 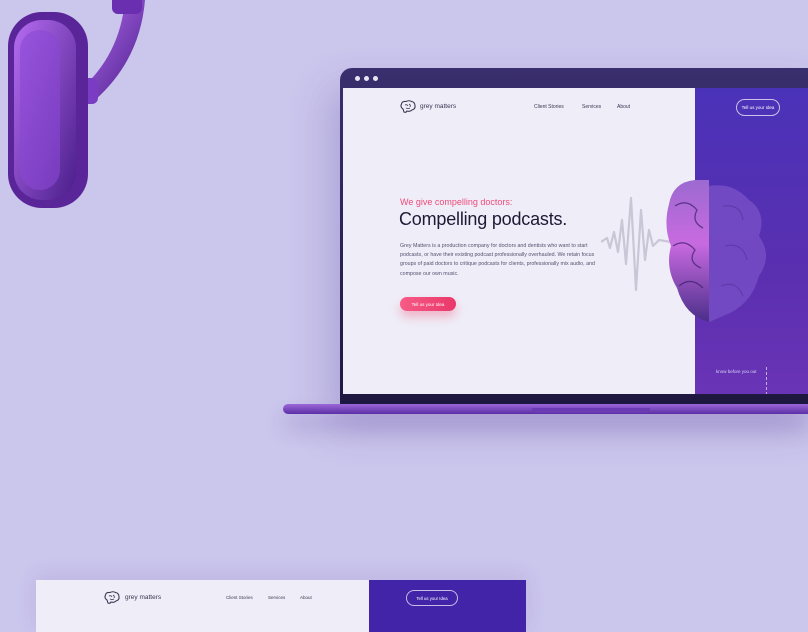 What do you see at coordinates (76, 104) in the screenshot?
I see `headphones-image` at bounding box center [76, 104].